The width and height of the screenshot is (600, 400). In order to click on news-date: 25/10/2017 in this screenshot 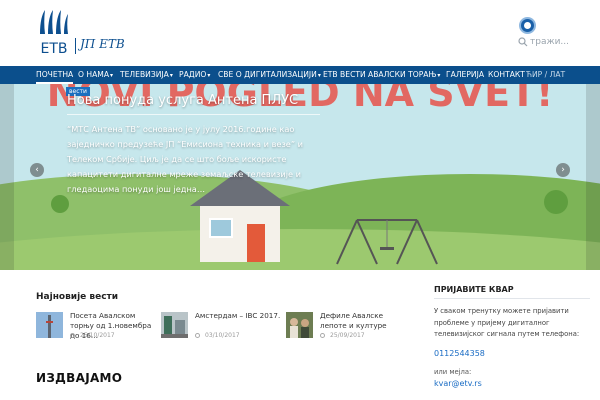, I will do `click(92, 335)`.